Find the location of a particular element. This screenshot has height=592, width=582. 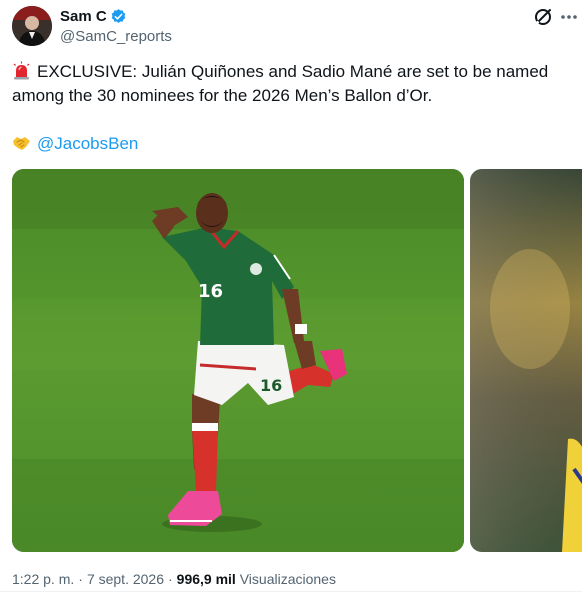

grok-icon is located at coordinates (543, 17).